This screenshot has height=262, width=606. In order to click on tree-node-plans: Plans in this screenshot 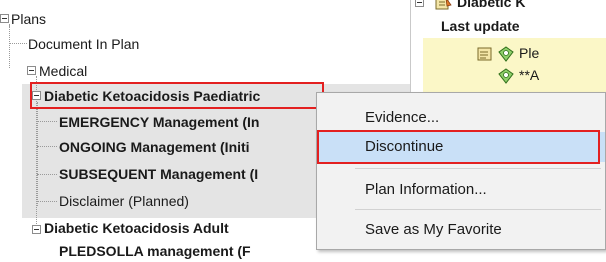, I will do `click(28, 19)`.